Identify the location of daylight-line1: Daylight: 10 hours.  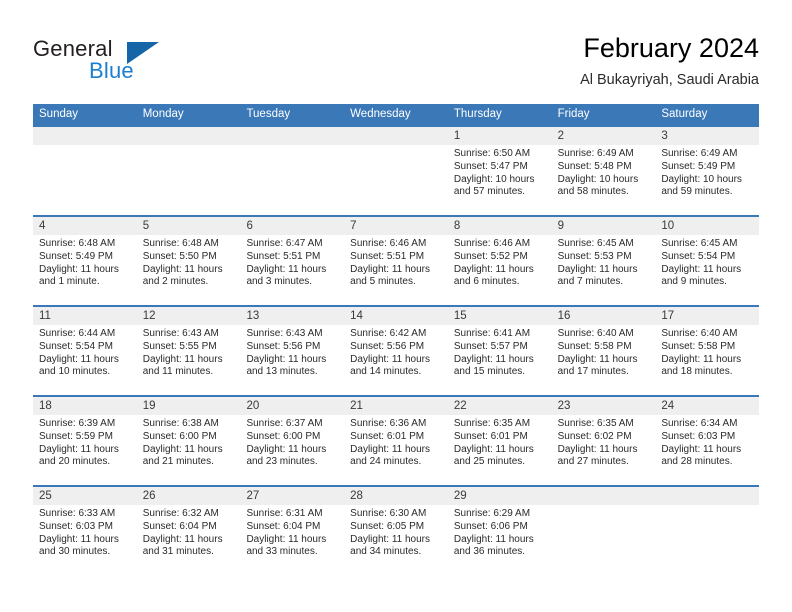
(494, 179).